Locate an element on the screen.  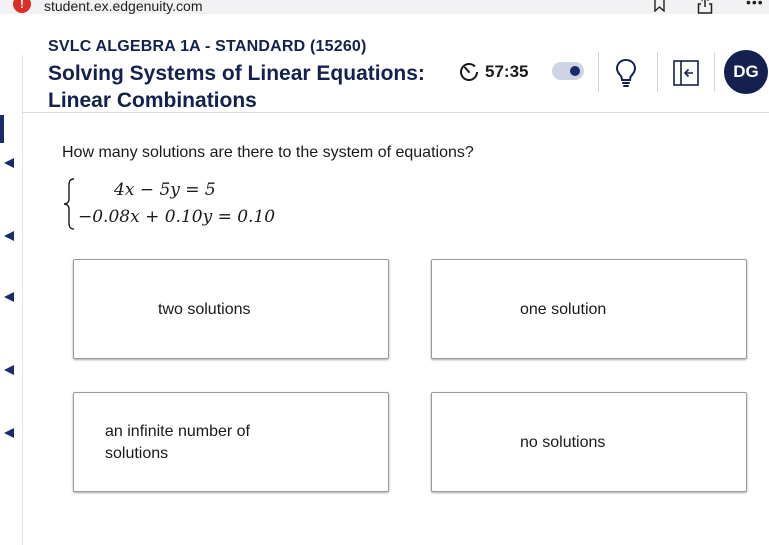
timer-toggle is located at coordinates (568, 71).